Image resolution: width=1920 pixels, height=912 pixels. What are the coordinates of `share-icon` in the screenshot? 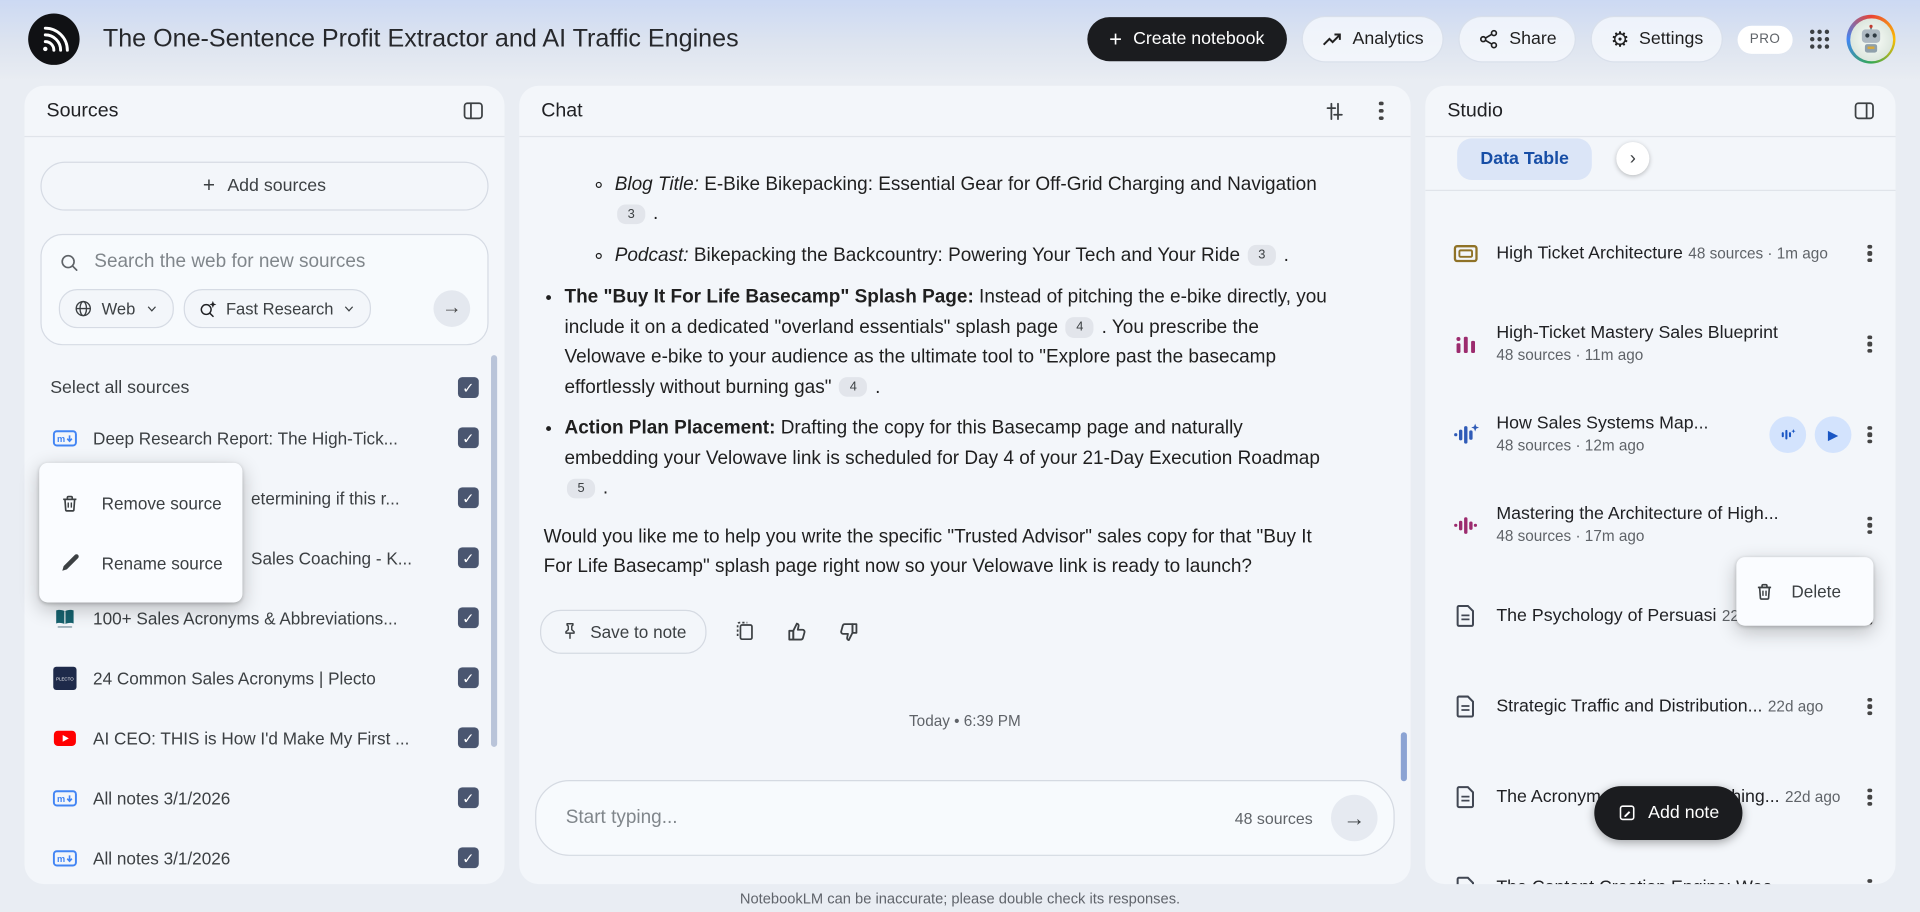 It's located at (1488, 39).